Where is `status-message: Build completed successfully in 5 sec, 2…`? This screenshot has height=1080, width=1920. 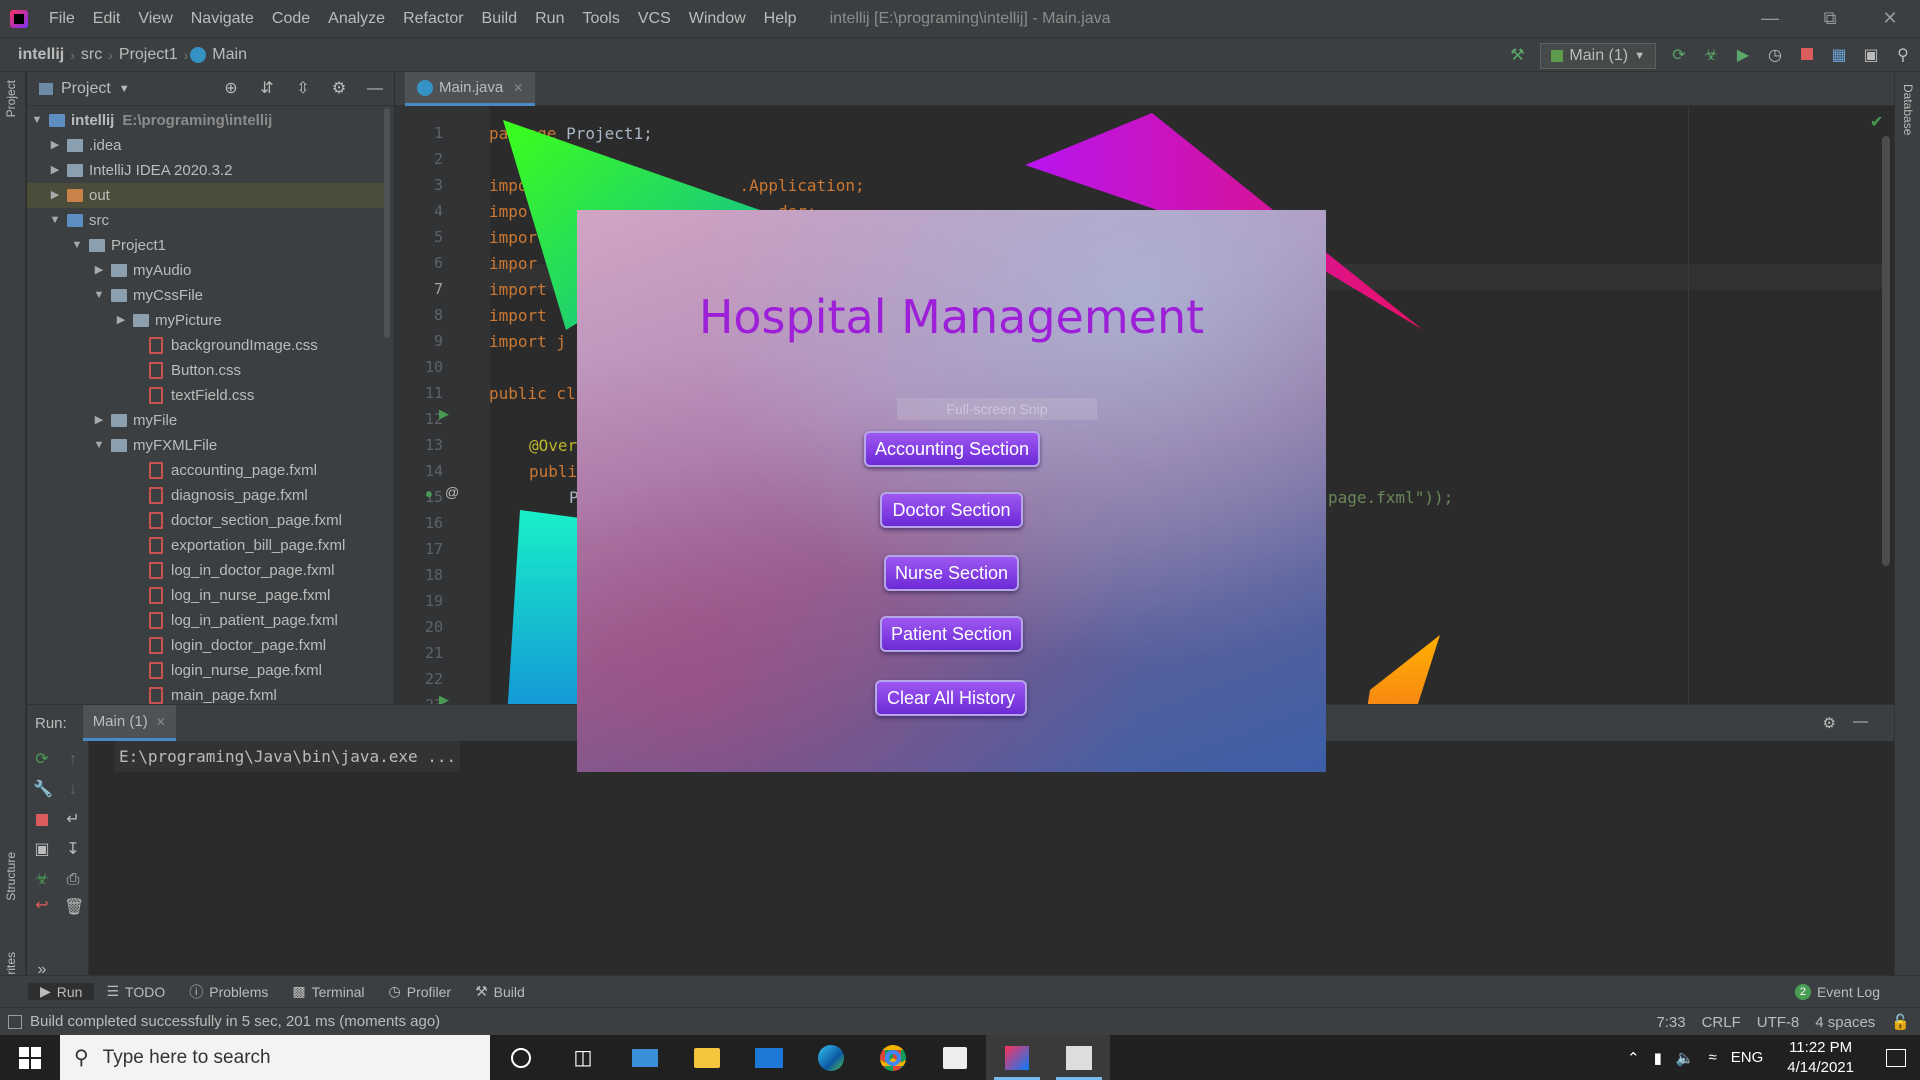 status-message: Build completed successfully in 5 sec, 2… is located at coordinates (235, 1021).